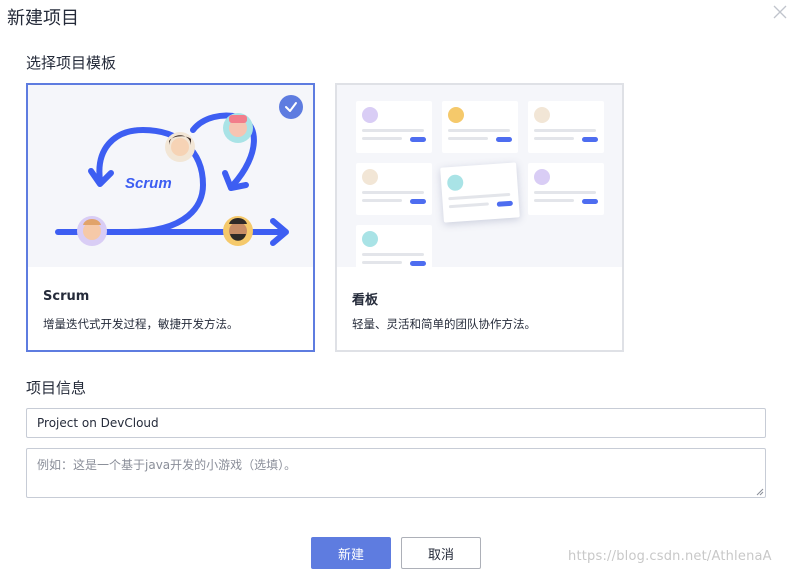 The image size is (792, 577). What do you see at coordinates (148, 183) in the screenshot?
I see `scrum-illustration-label: Scrum` at bounding box center [148, 183].